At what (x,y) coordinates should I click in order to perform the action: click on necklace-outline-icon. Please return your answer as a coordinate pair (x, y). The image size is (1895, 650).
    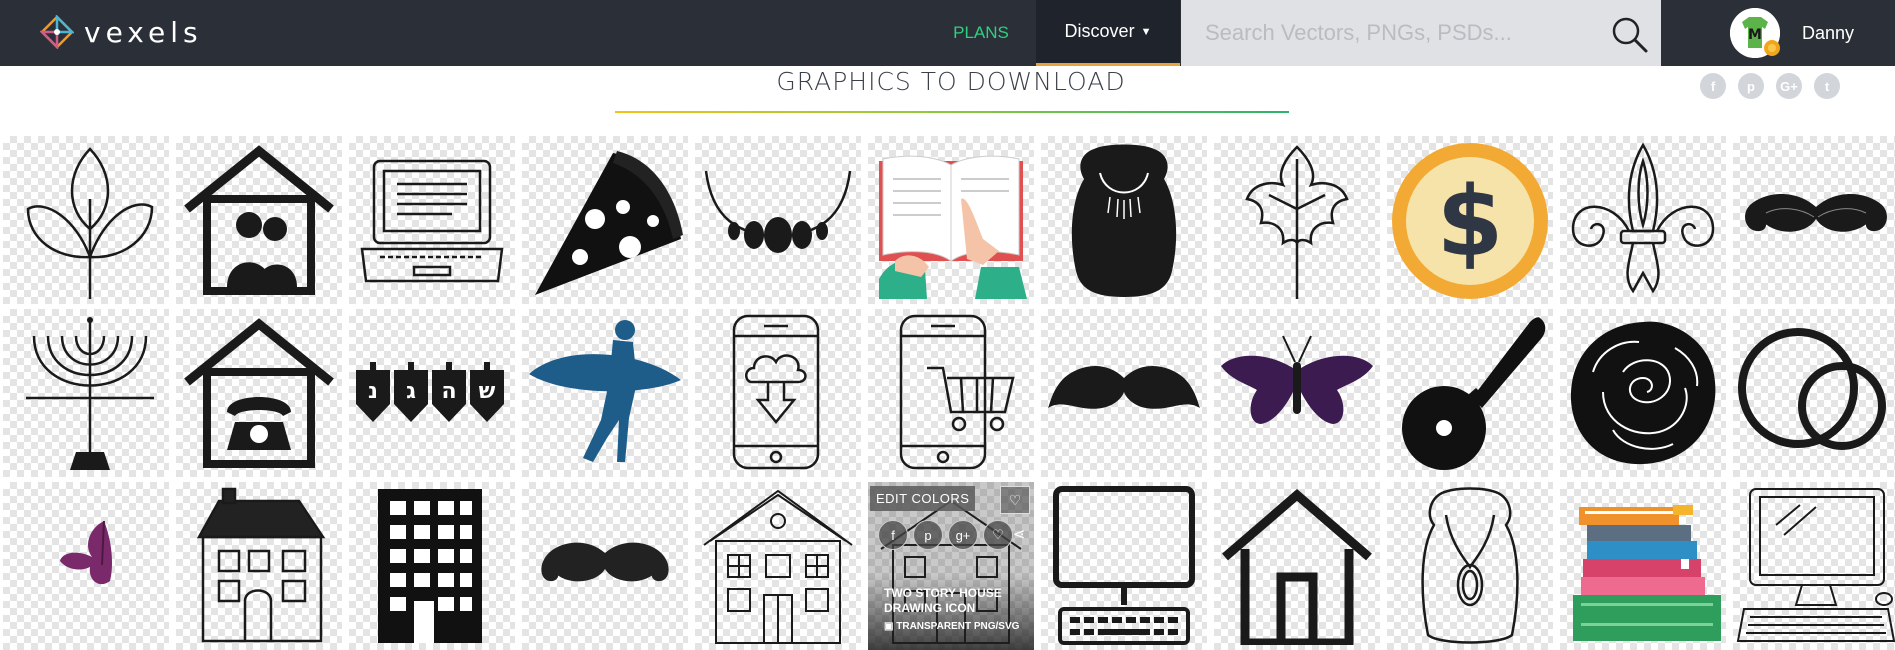
    Looking at the image, I should click on (1470, 565).